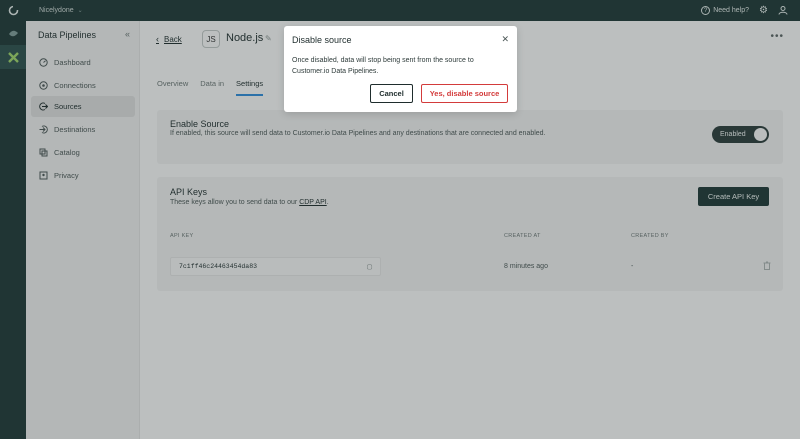 The width and height of the screenshot is (800, 439). I want to click on modal-title: Disable source, so click(322, 40).